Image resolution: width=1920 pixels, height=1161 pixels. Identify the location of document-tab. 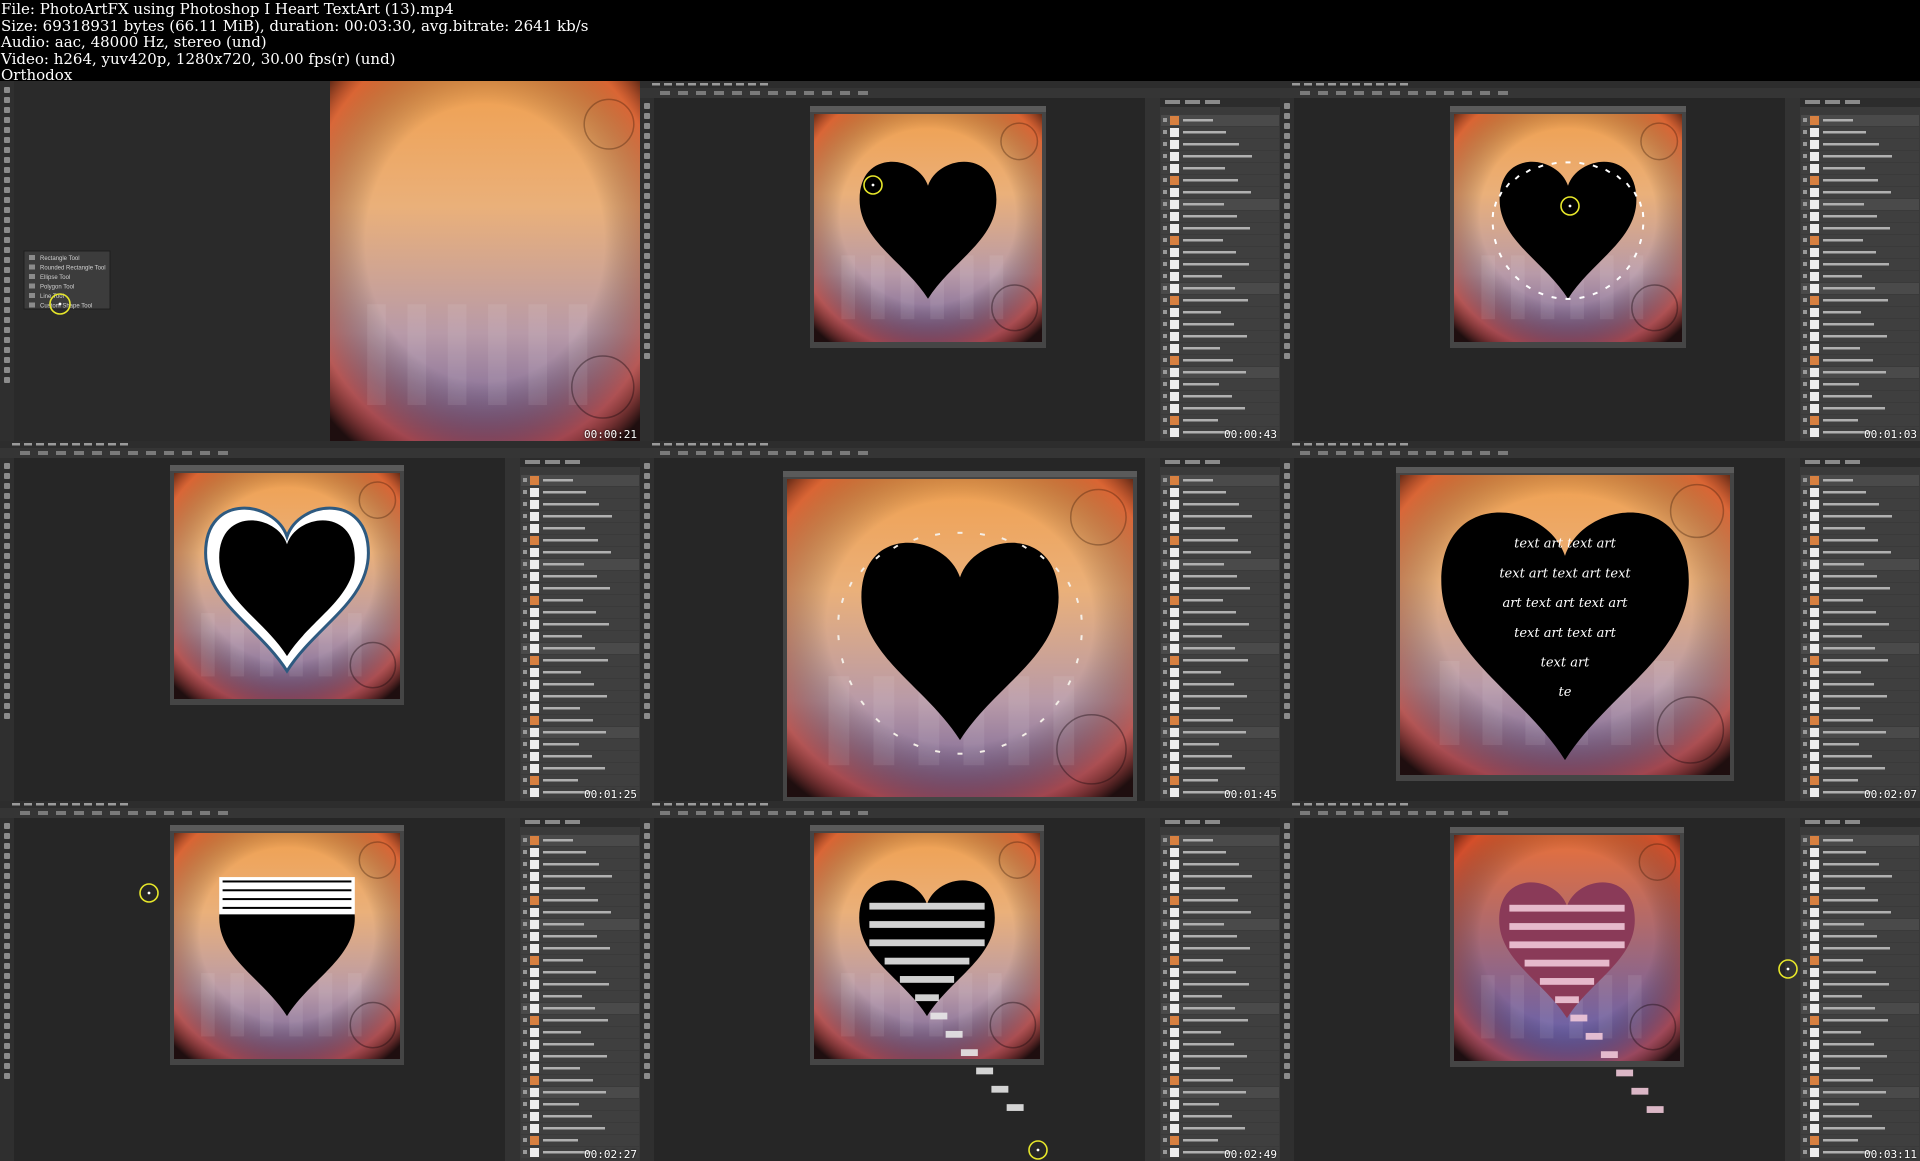
(927, 828).